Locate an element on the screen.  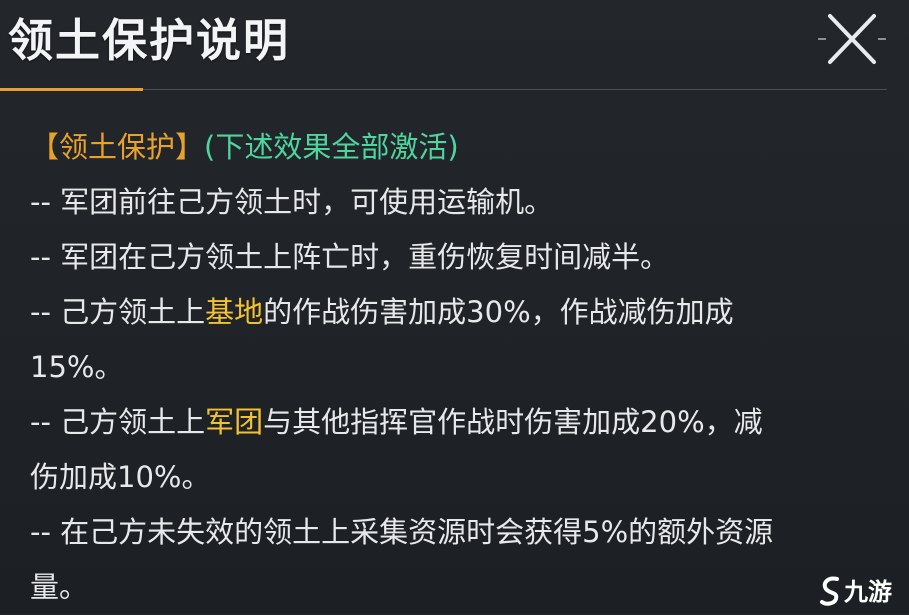
watermark: 九游 is located at coordinates (861, 592).